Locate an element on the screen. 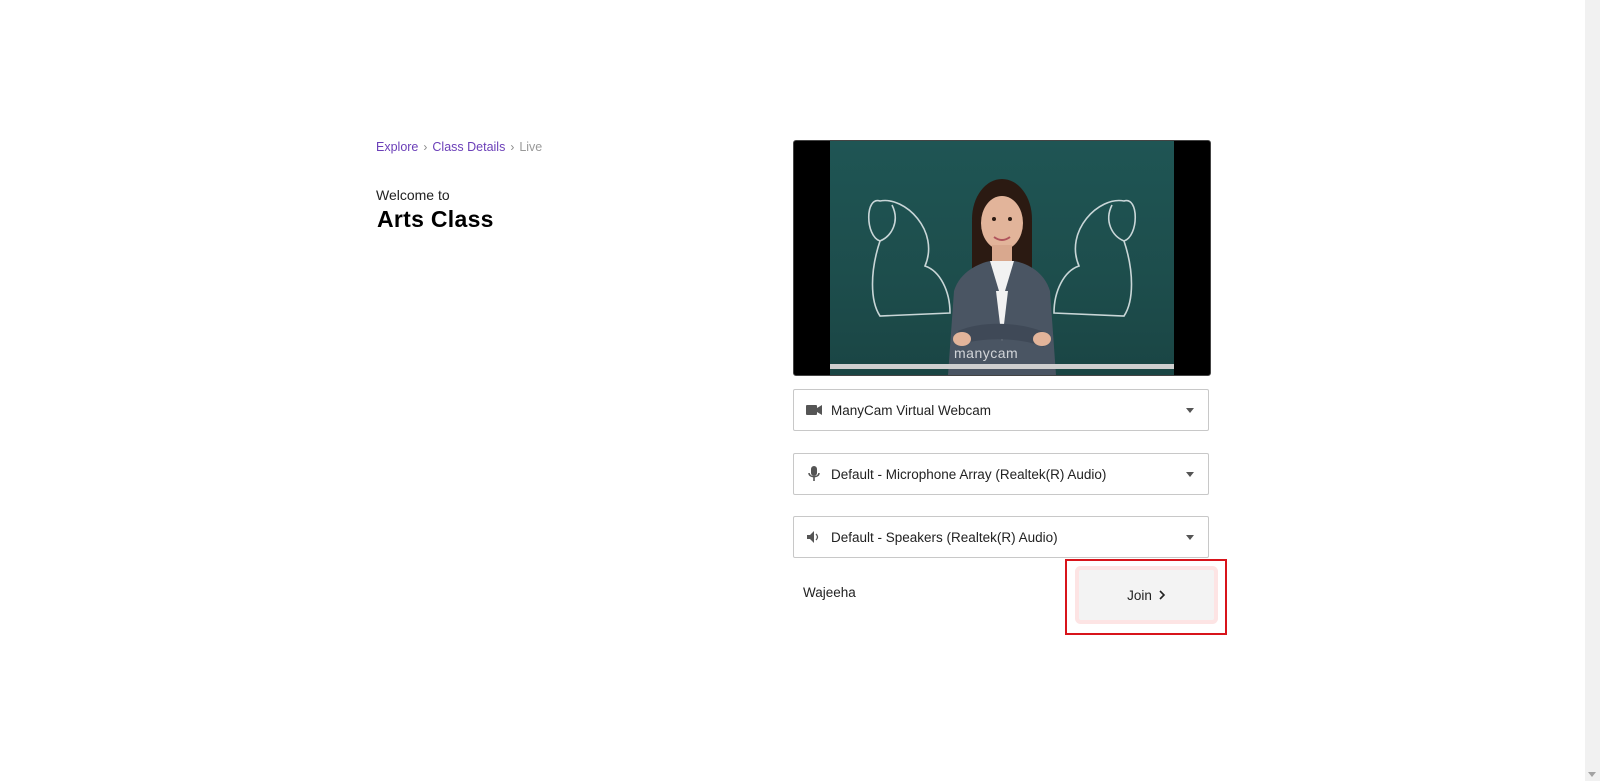  video-camera-icon is located at coordinates (814, 410).